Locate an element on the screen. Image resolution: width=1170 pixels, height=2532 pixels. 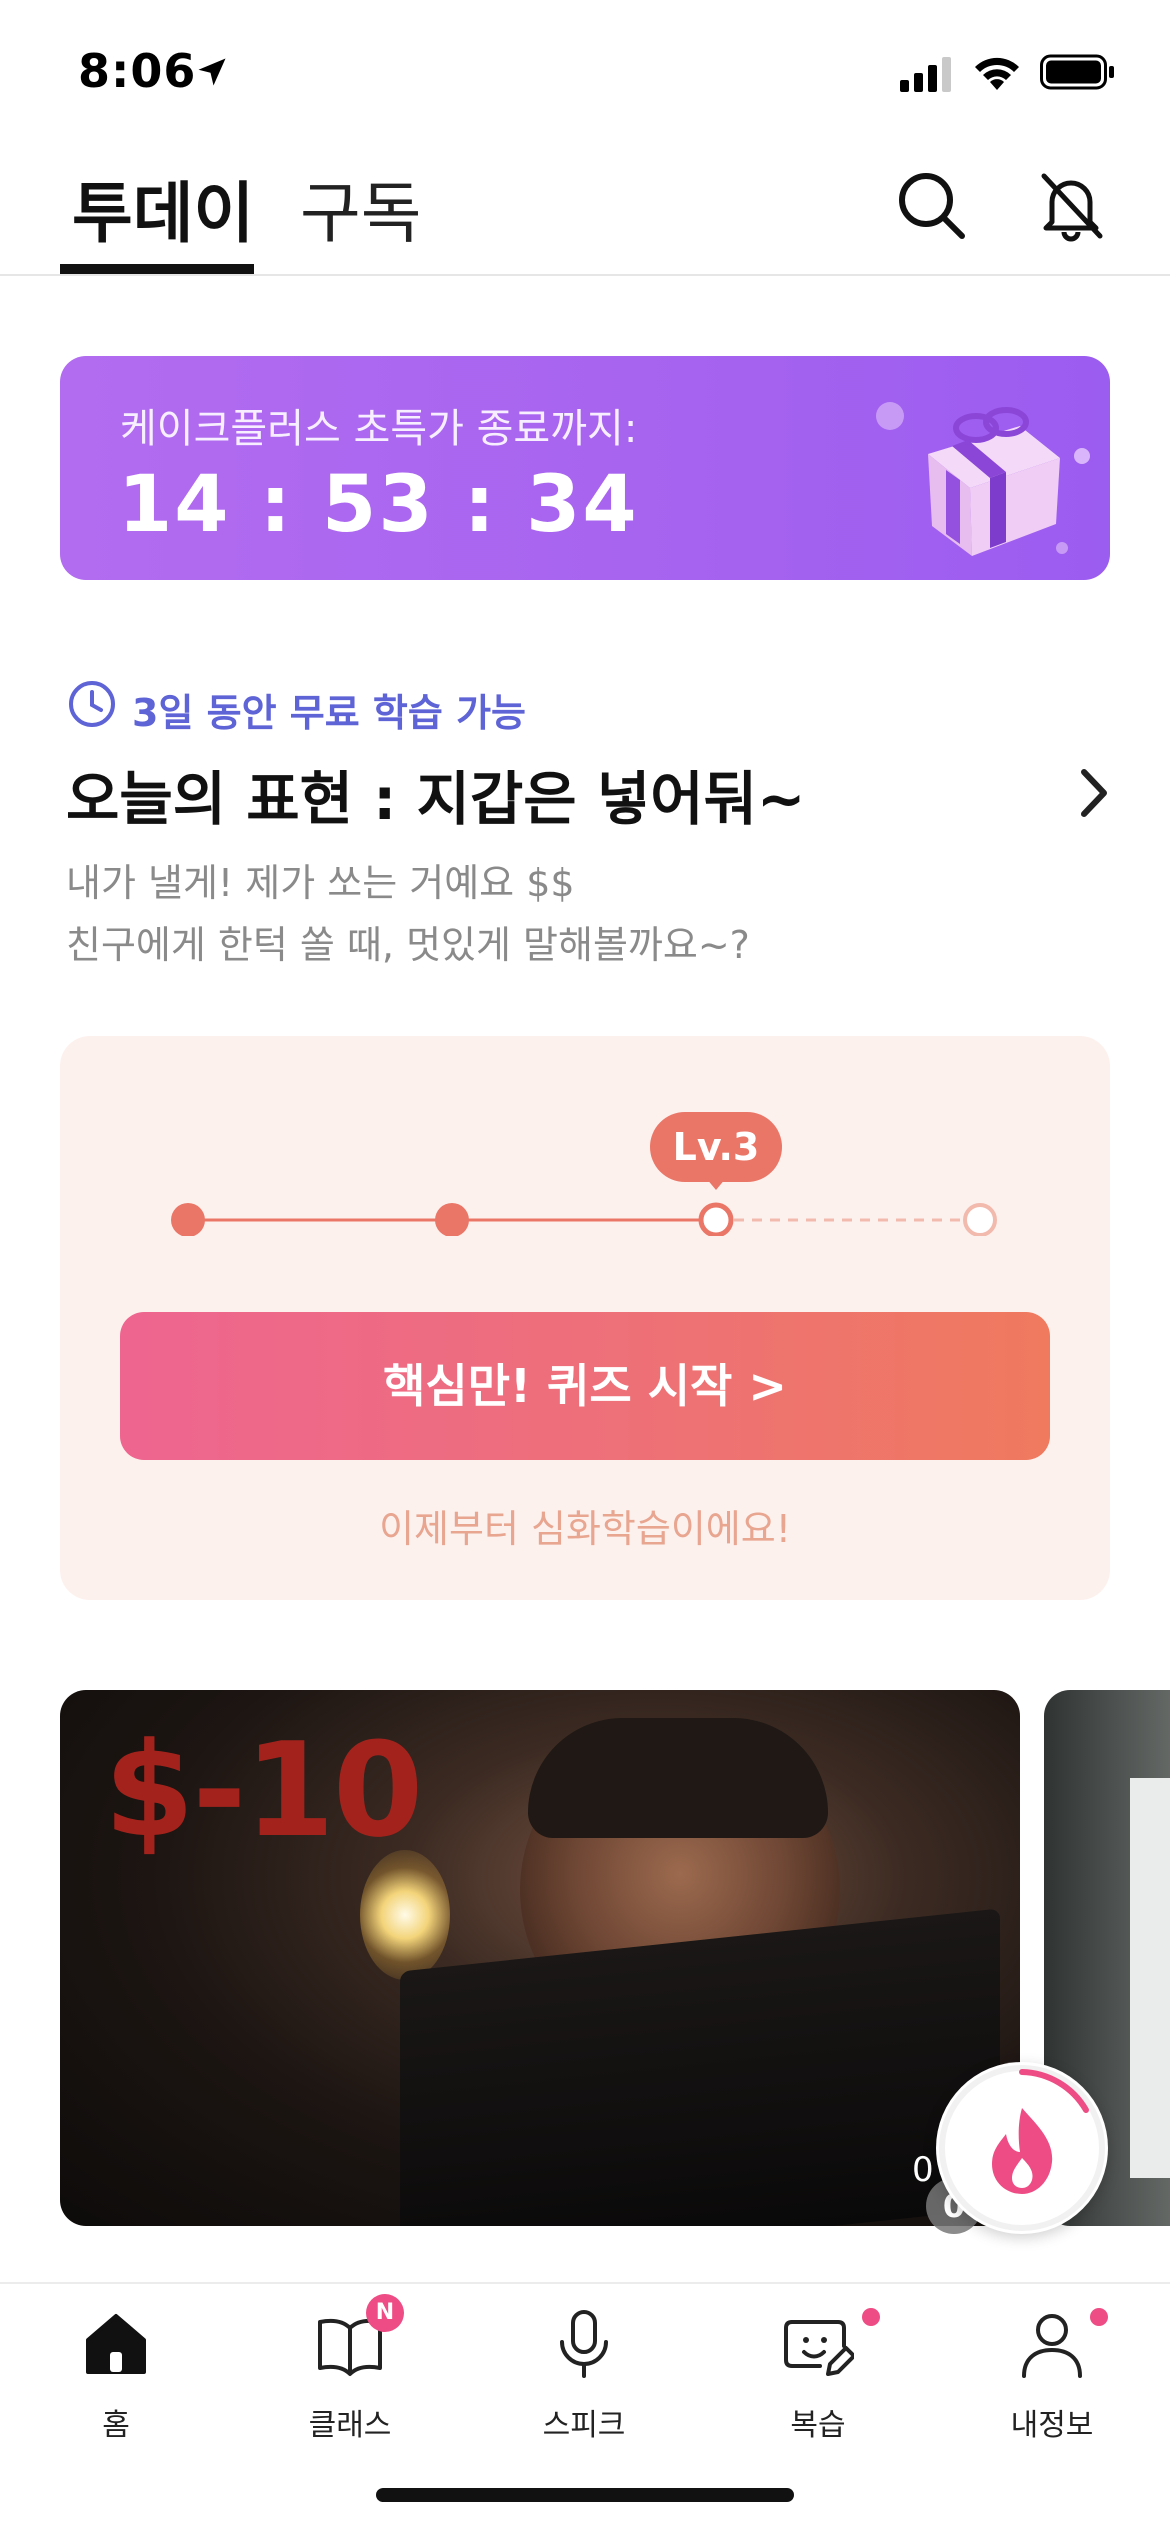
location-arrow-icon is located at coordinates (212, 72).